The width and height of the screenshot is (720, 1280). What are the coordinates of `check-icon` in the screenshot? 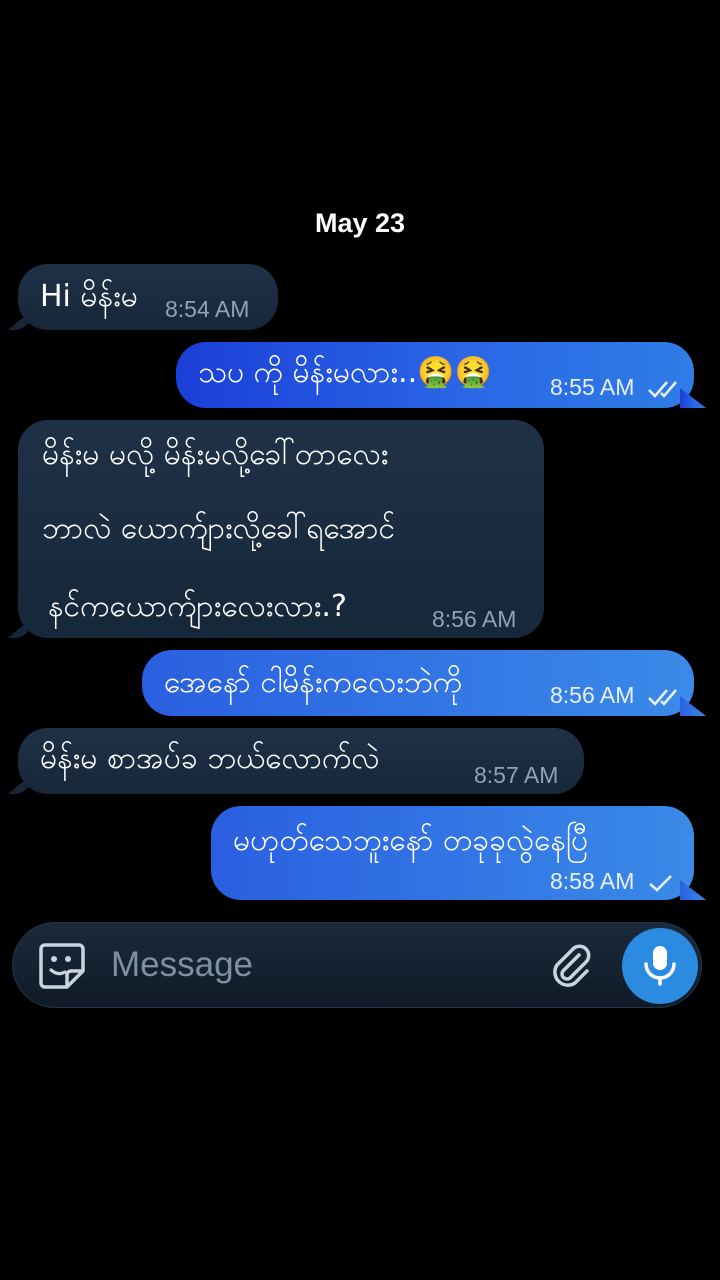 It's located at (660, 883).